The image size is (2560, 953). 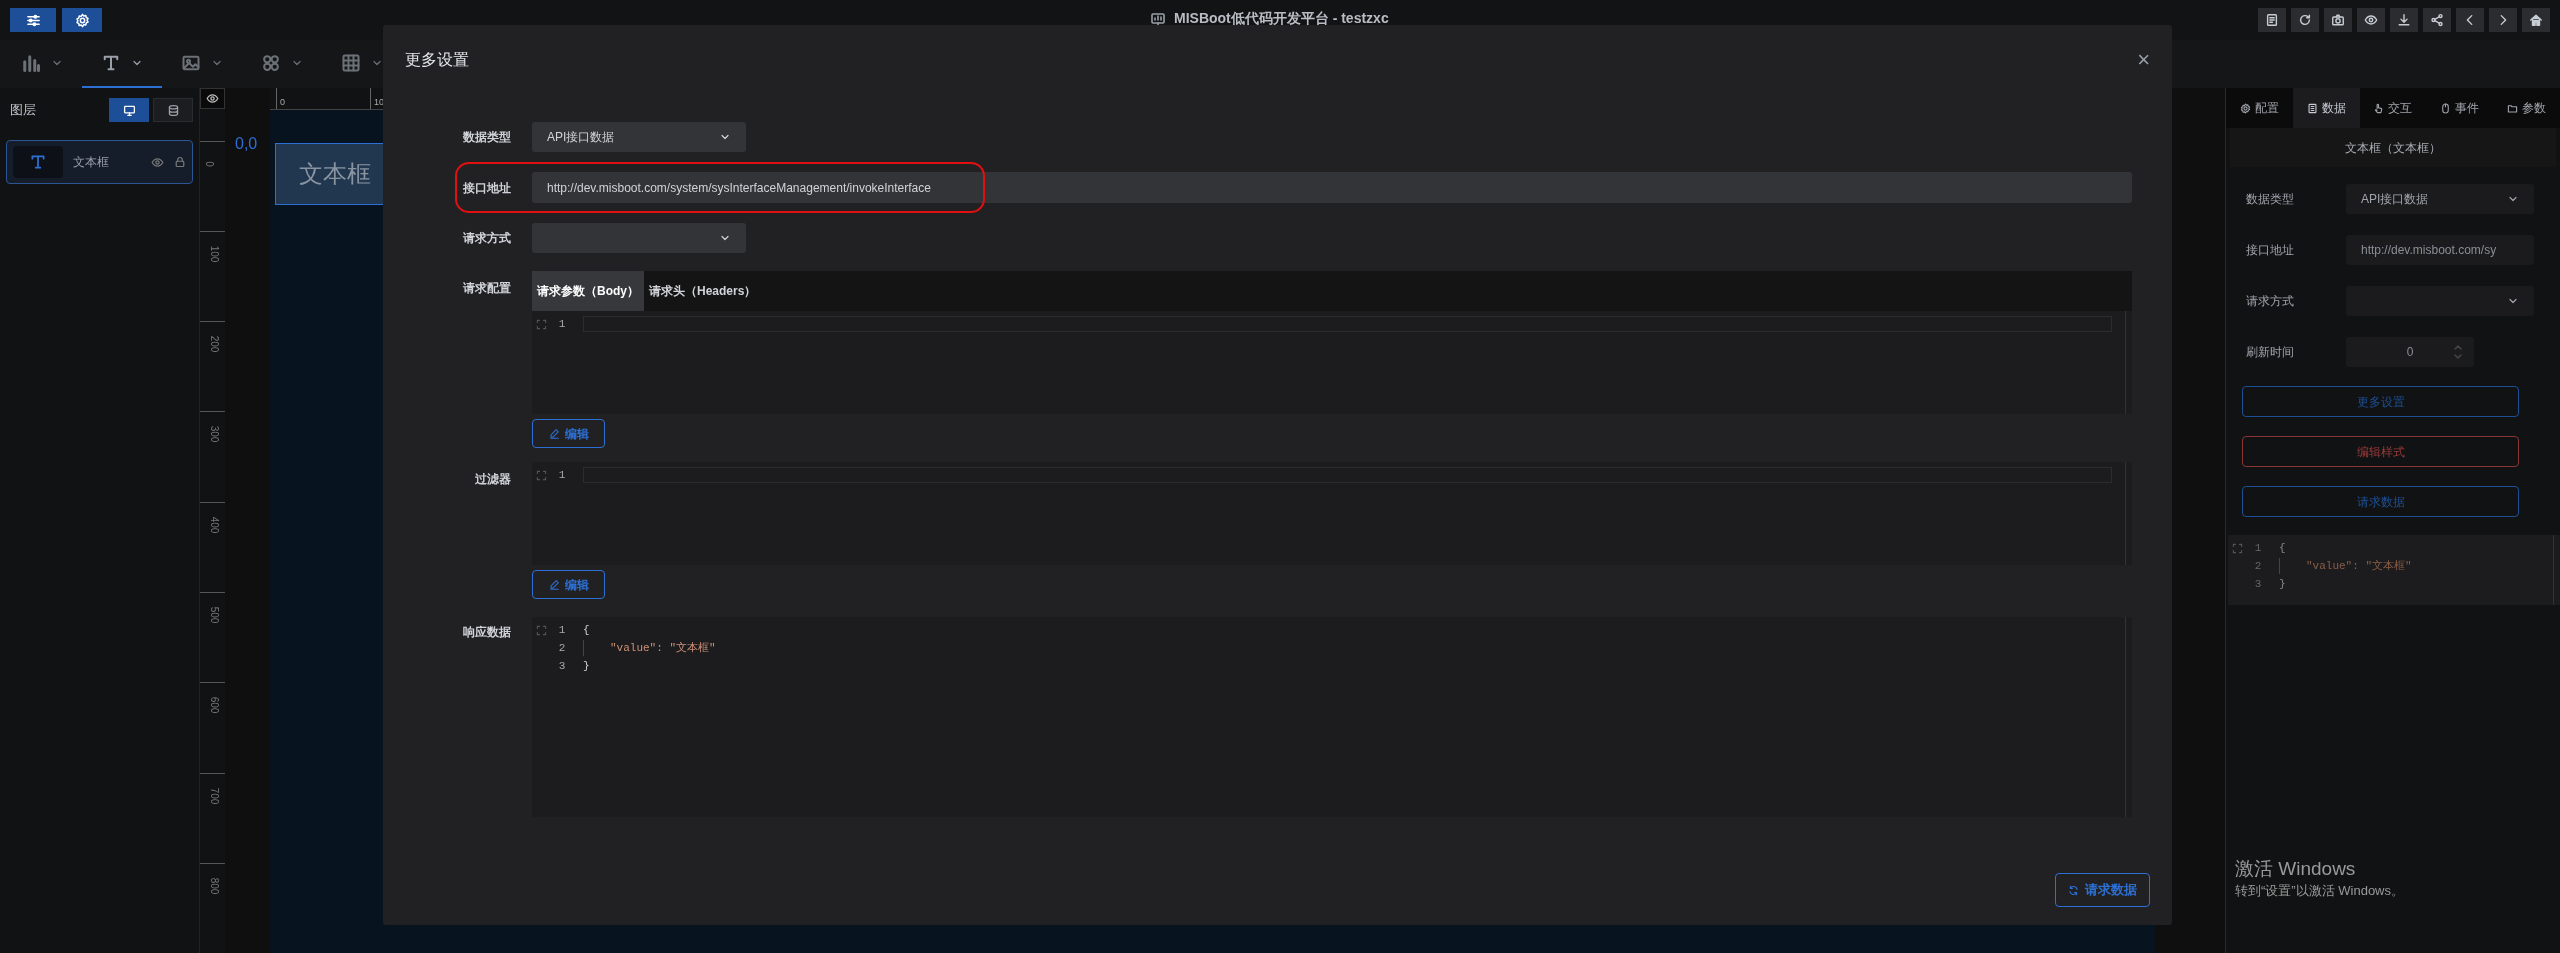 What do you see at coordinates (351, 63) in the screenshot?
I see `table-icon` at bounding box center [351, 63].